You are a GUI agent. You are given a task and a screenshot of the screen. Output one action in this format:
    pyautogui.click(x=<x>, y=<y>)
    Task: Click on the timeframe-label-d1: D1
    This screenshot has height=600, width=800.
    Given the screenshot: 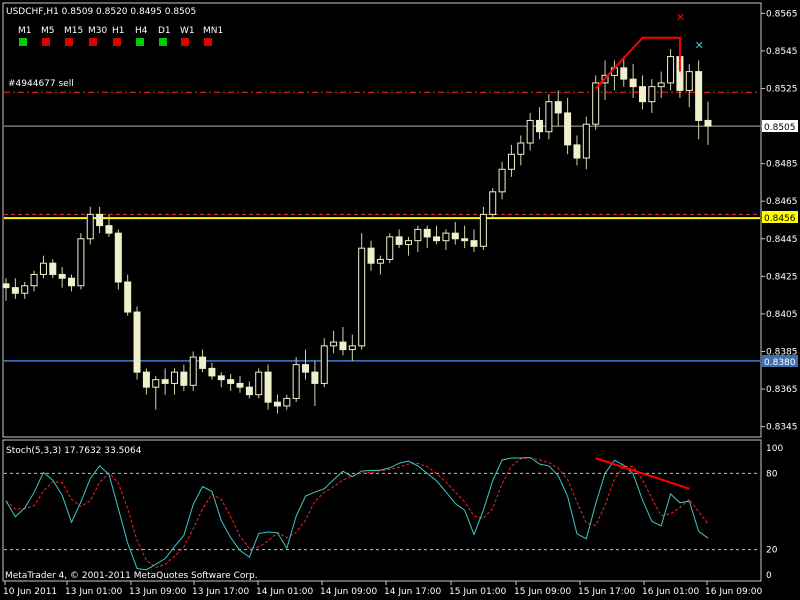 What is the action you would take?
    pyautogui.click(x=164, y=31)
    